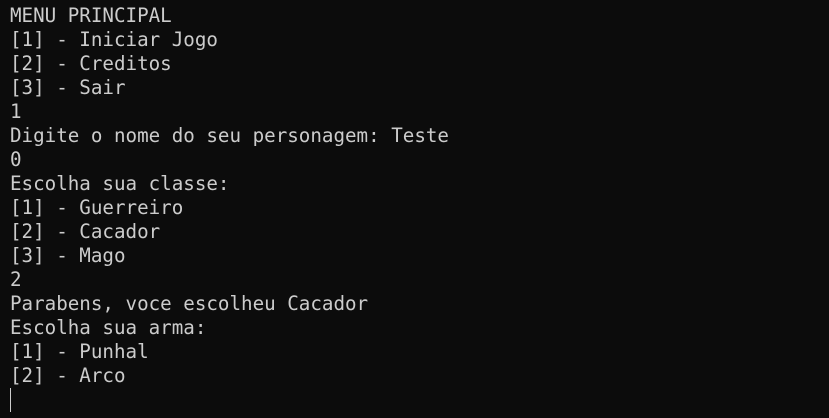 The image size is (829, 418). What do you see at coordinates (68, 255) in the screenshot?
I see `terminal-line-option-mage: [3] - Mago` at bounding box center [68, 255].